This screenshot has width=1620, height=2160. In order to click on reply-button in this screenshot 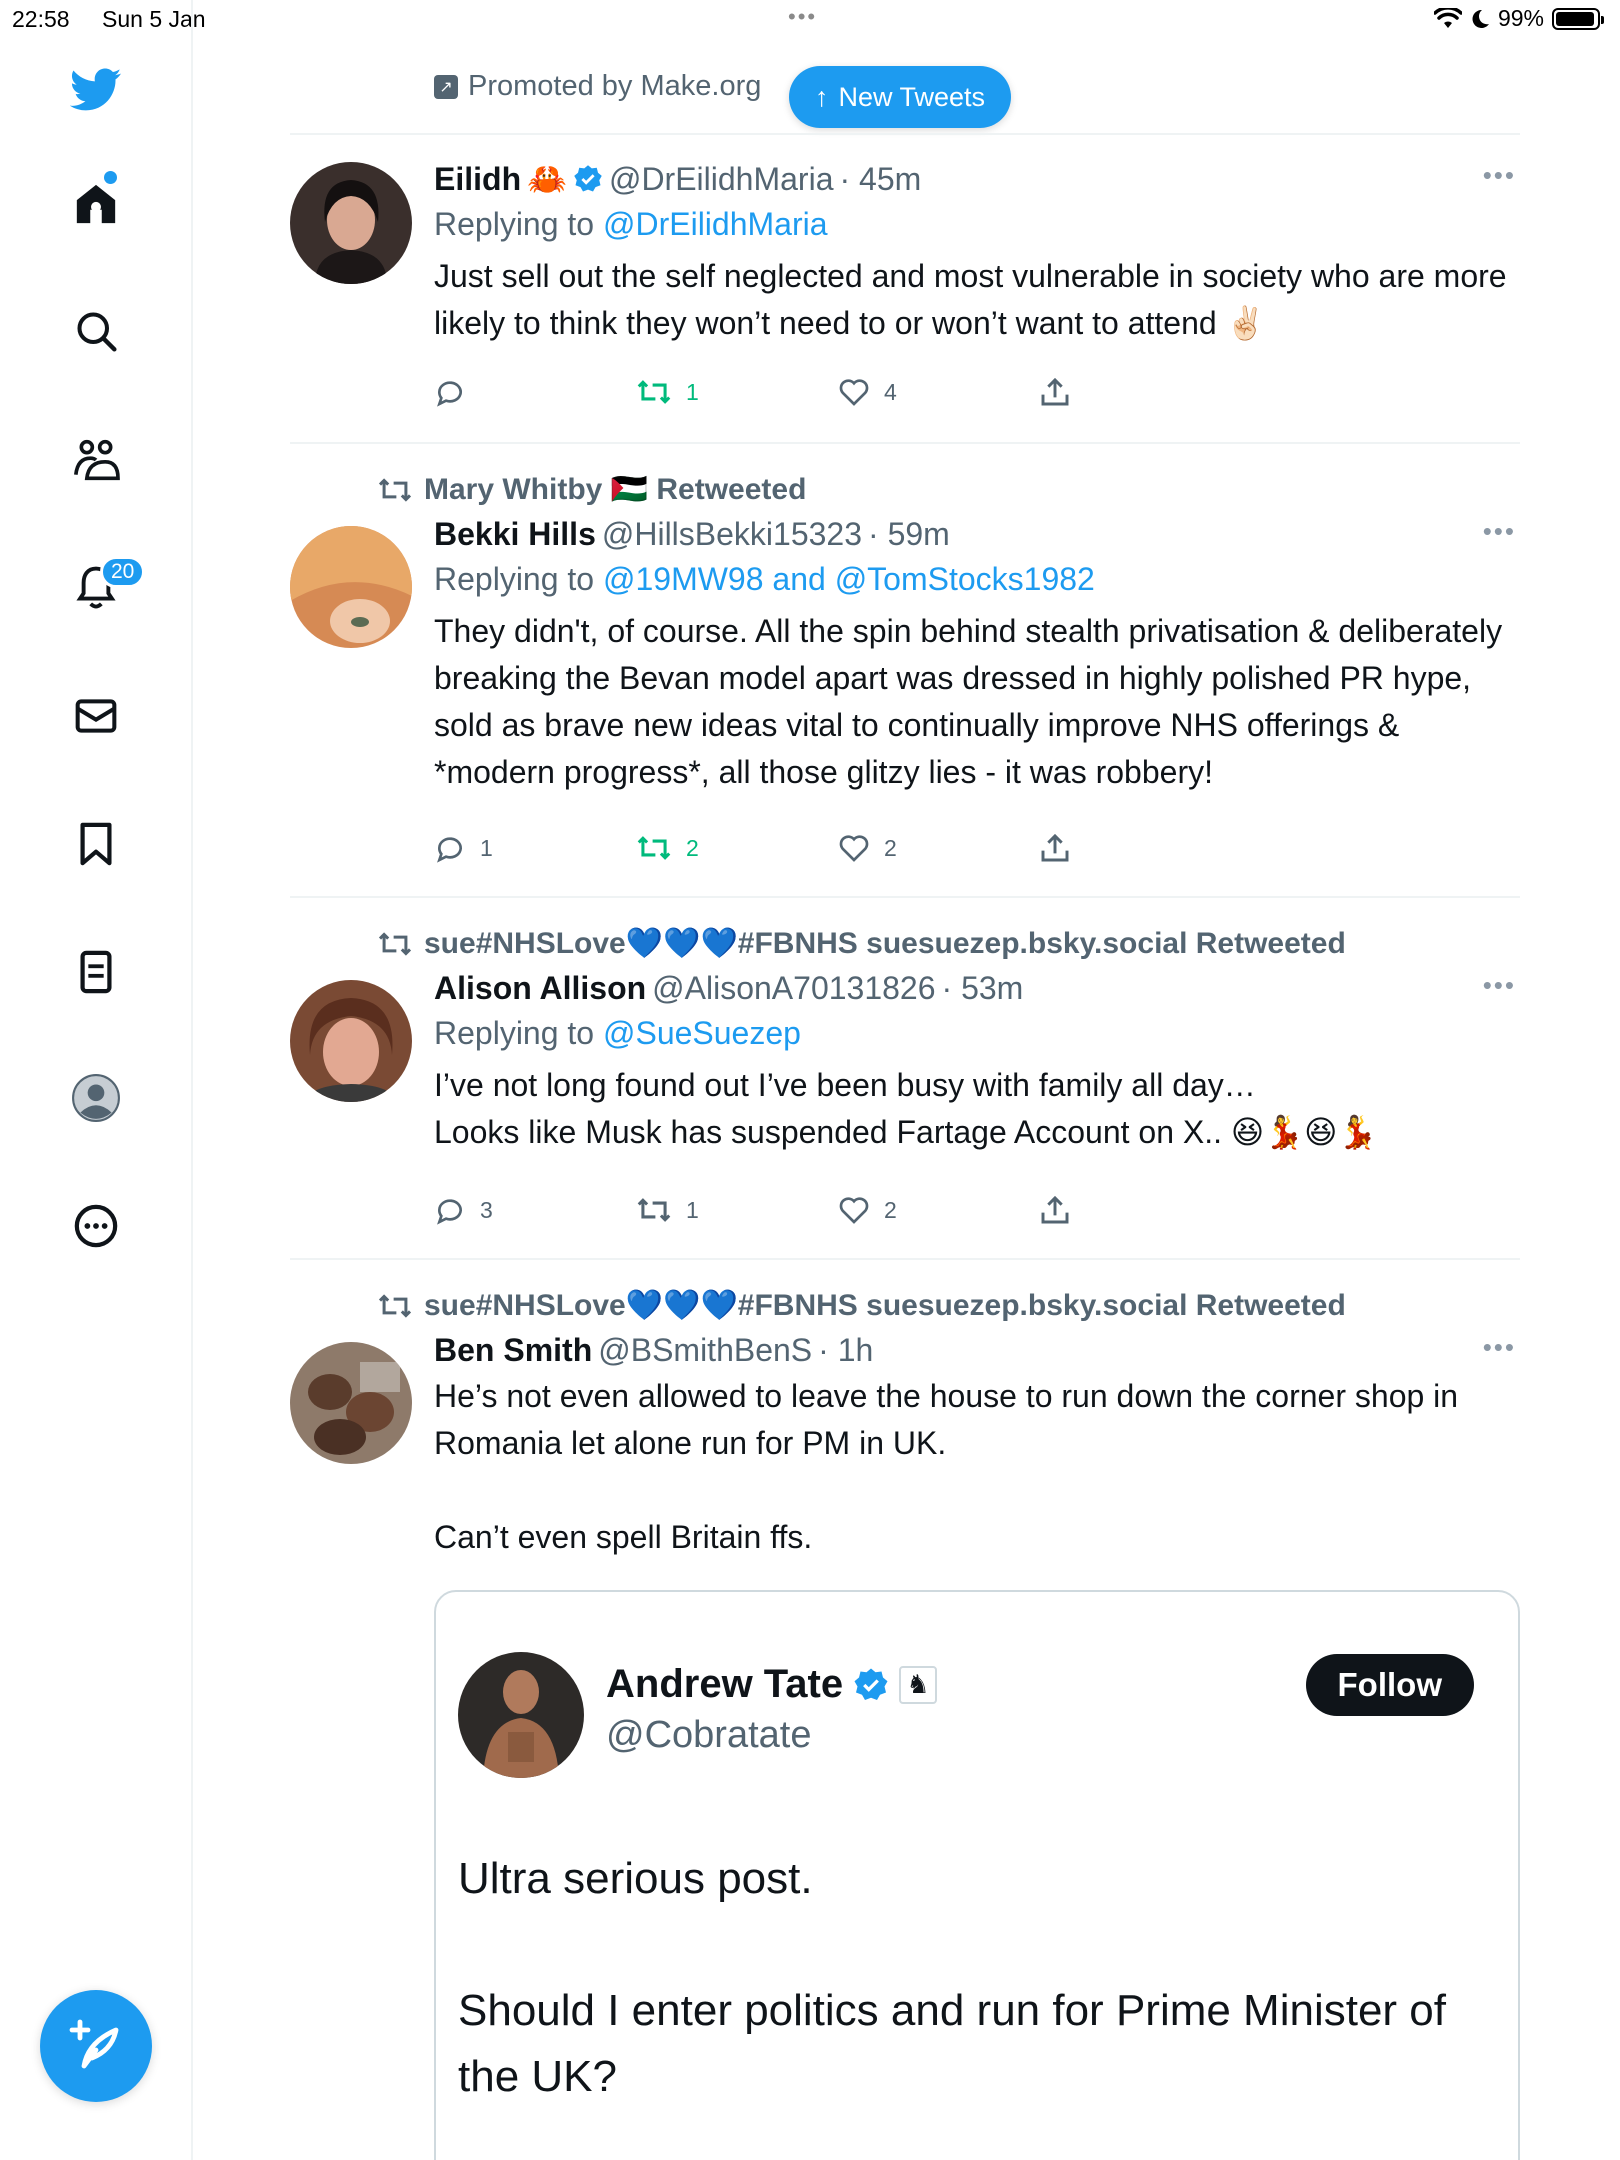, I will do `click(535, 392)`.